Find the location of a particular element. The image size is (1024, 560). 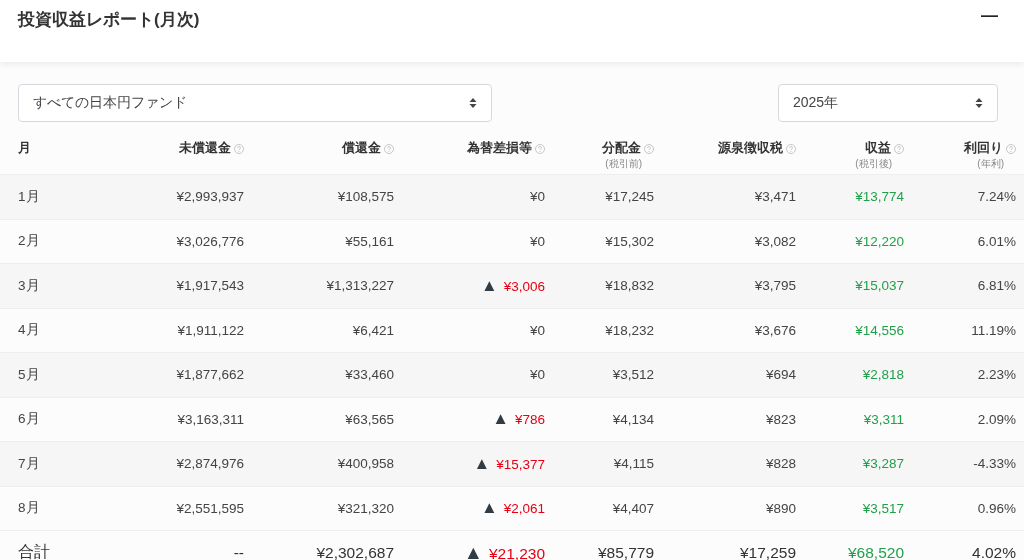

table-cell: ¥1,877,662 is located at coordinates (210, 375).